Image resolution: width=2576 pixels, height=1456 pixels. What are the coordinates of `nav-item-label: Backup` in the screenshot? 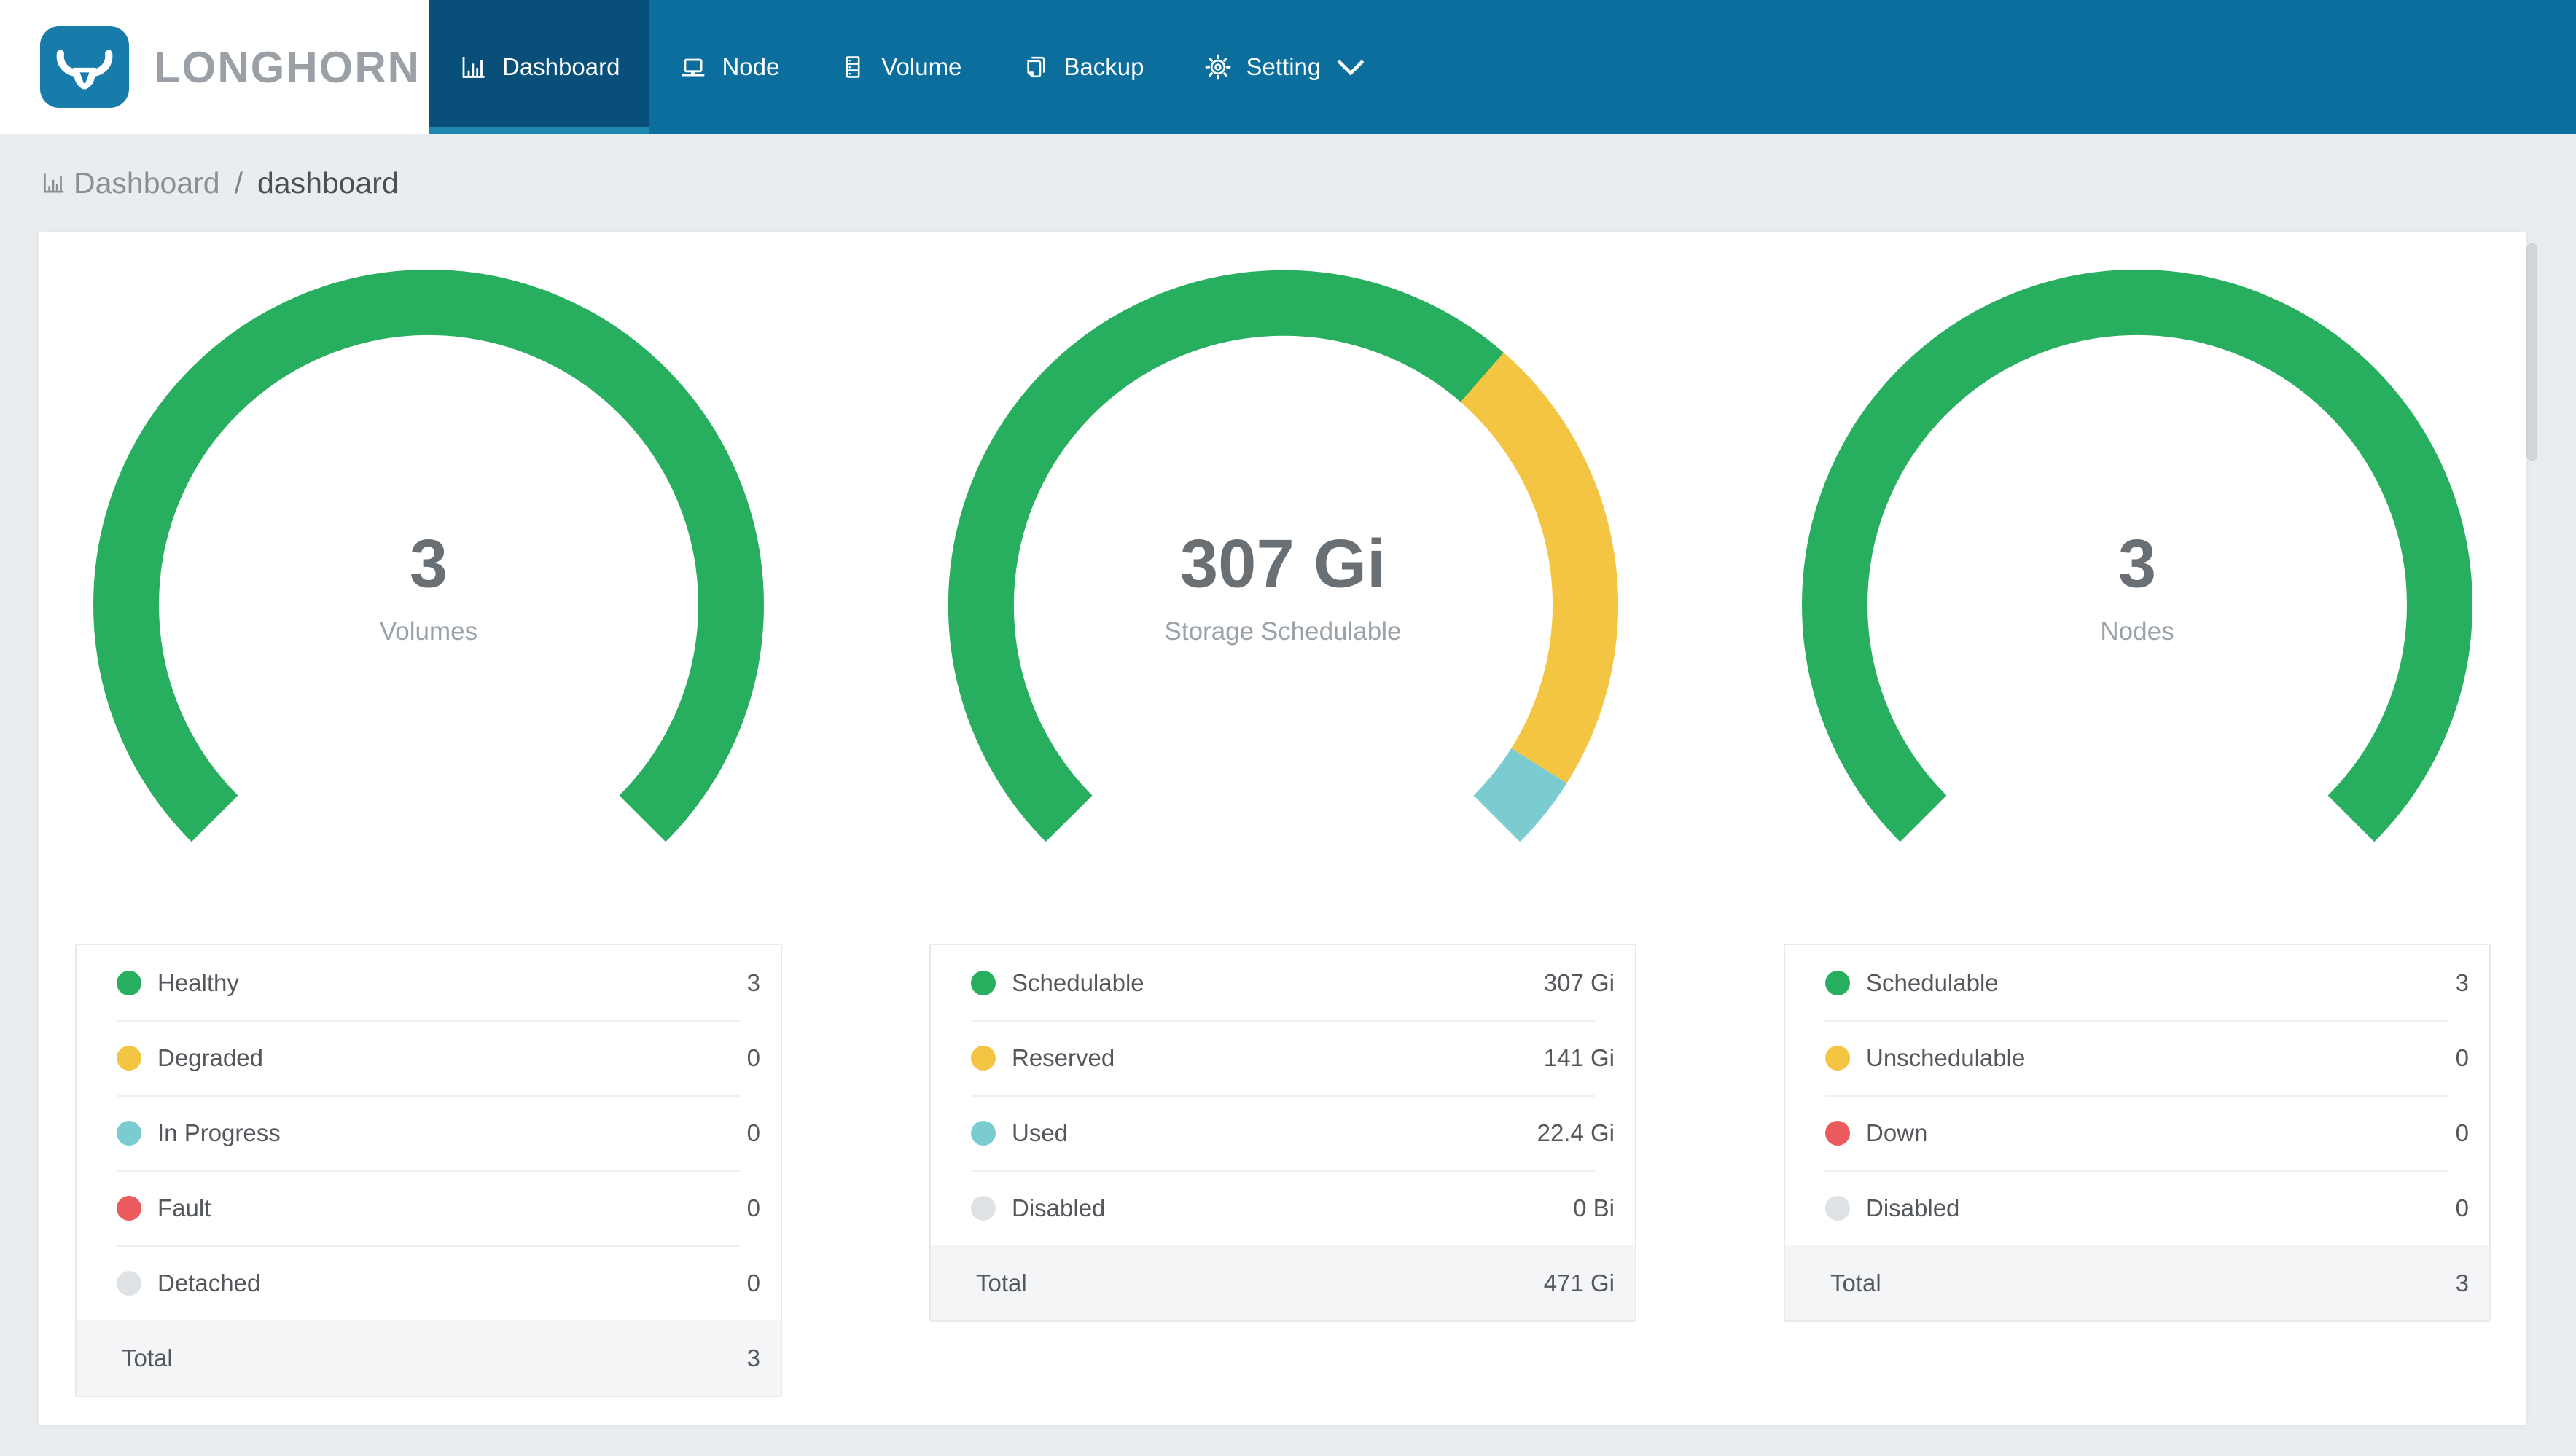 It's located at (1103, 66).